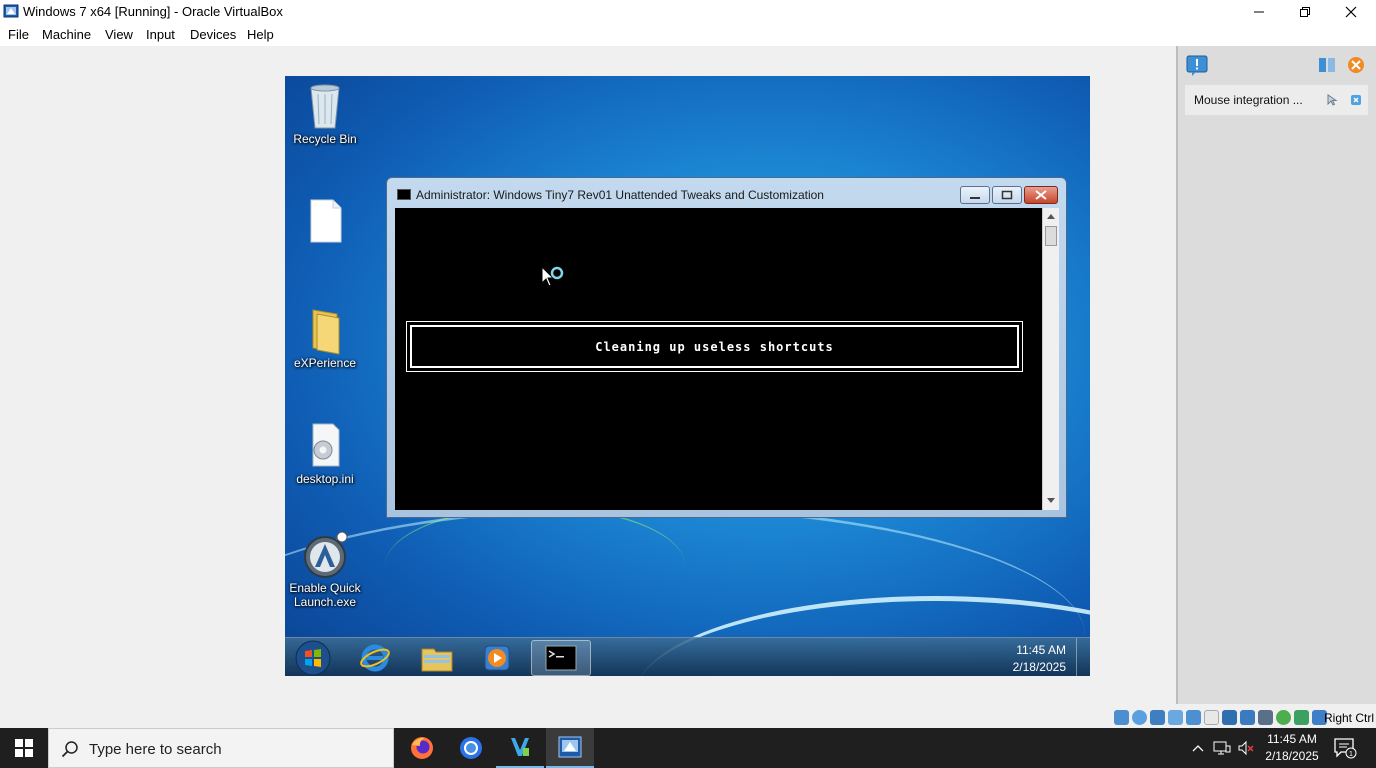  What do you see at coordinates (1051, 500) in the screenshot?
I see `scroll-down-icon` at bounding box center [1051, 500].